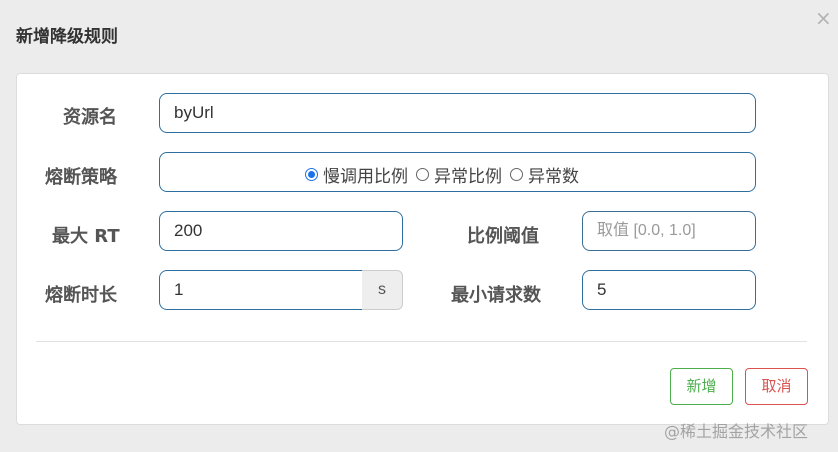 The height and width of the screenshot is (452, 838). Describe the element at coordinates (669, 290) in the screenshot. I see `min-requests-input: 5` at that location.